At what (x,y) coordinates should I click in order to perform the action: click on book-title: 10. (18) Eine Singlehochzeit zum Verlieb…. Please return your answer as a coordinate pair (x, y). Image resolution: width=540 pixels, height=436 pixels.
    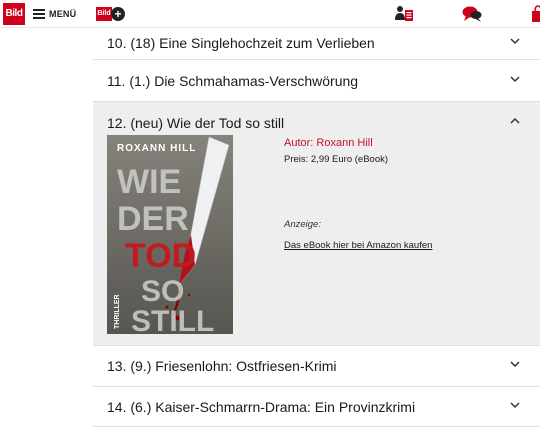
    Looking at the image, I should click on (241, 43).